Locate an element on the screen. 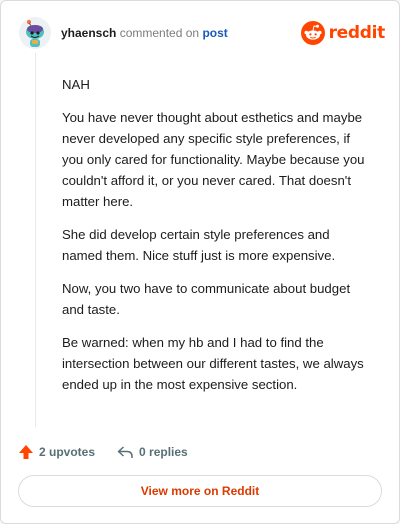 The width and height of the screenshot is (400, 524). upvote-button: 2 upvotes is located at coordinates (56, 452).